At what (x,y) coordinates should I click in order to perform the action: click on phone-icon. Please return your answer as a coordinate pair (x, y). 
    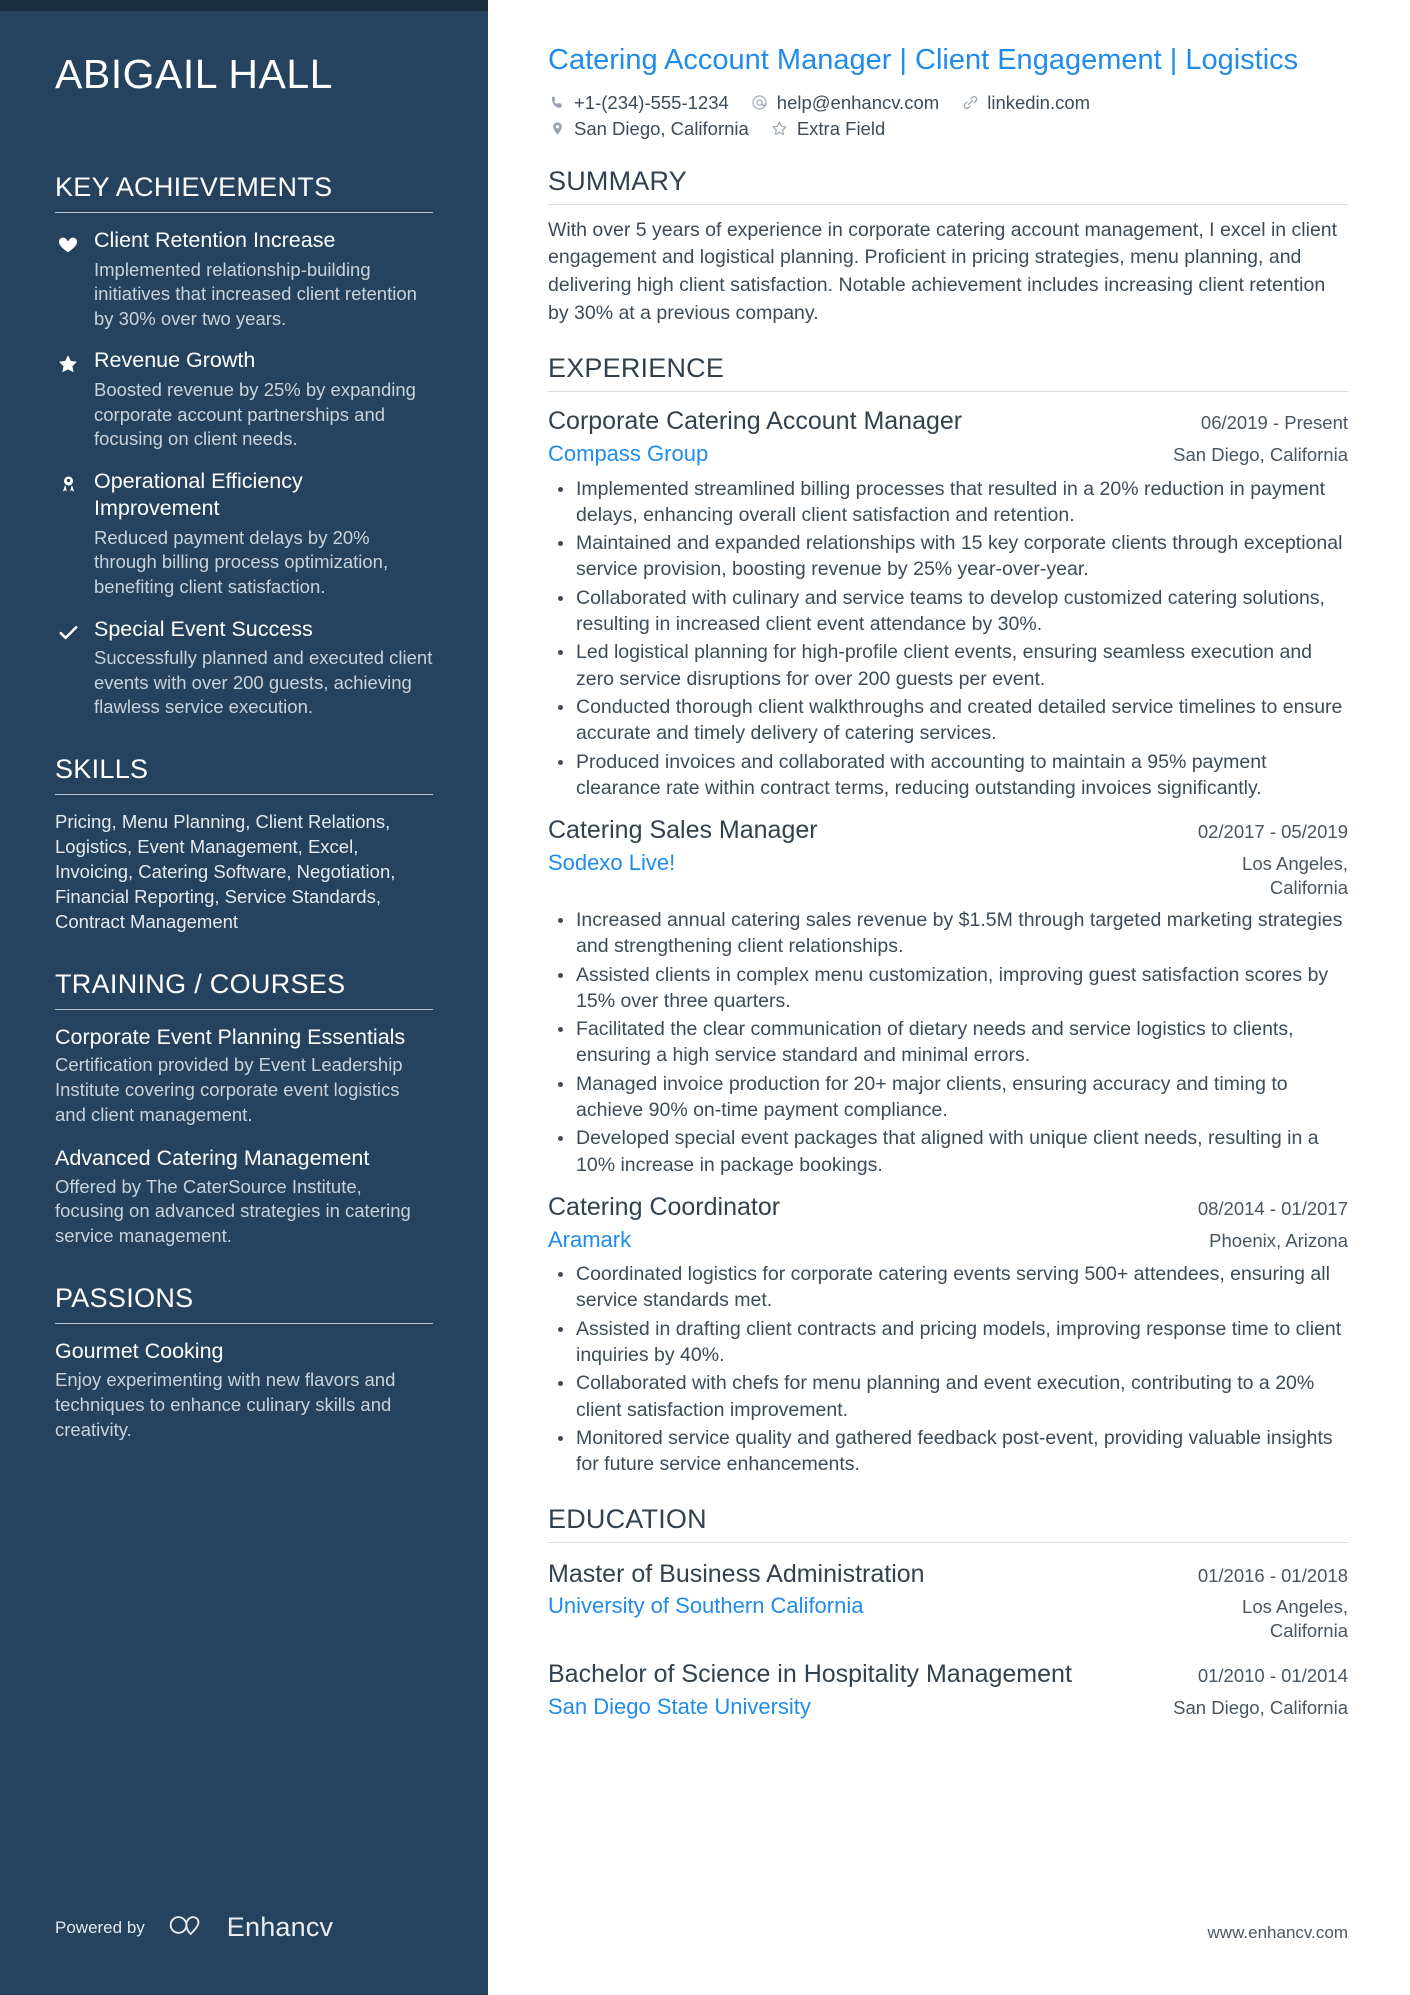
    Looking at the image, I should click on (557, 103).